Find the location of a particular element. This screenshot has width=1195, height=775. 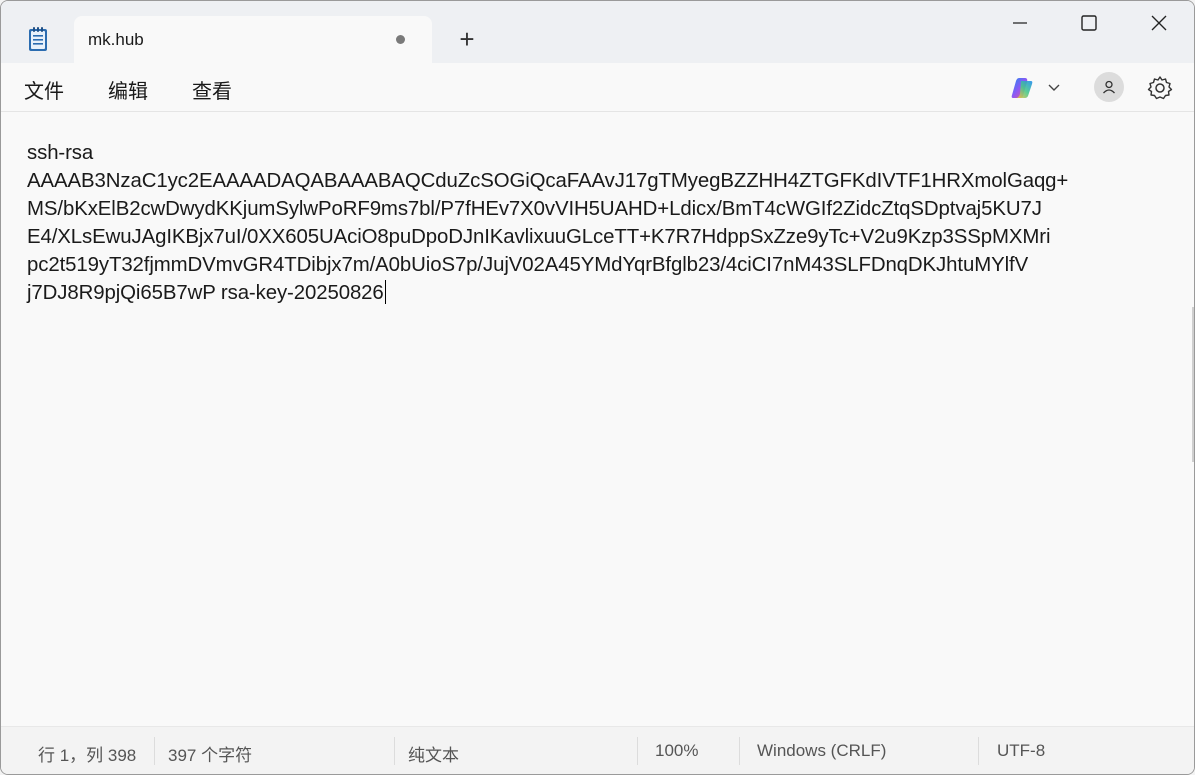

menu-edit: 编辑 is located at coordinates (128, 89).